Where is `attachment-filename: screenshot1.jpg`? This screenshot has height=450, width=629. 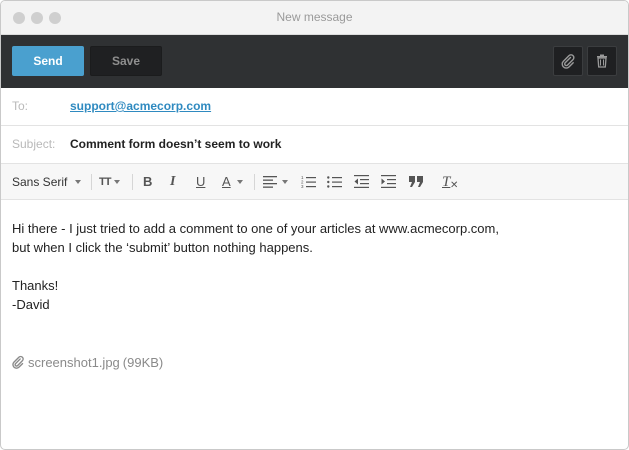 attachment-filename: screenshot1.jpg is located at coordinates (74, 362).